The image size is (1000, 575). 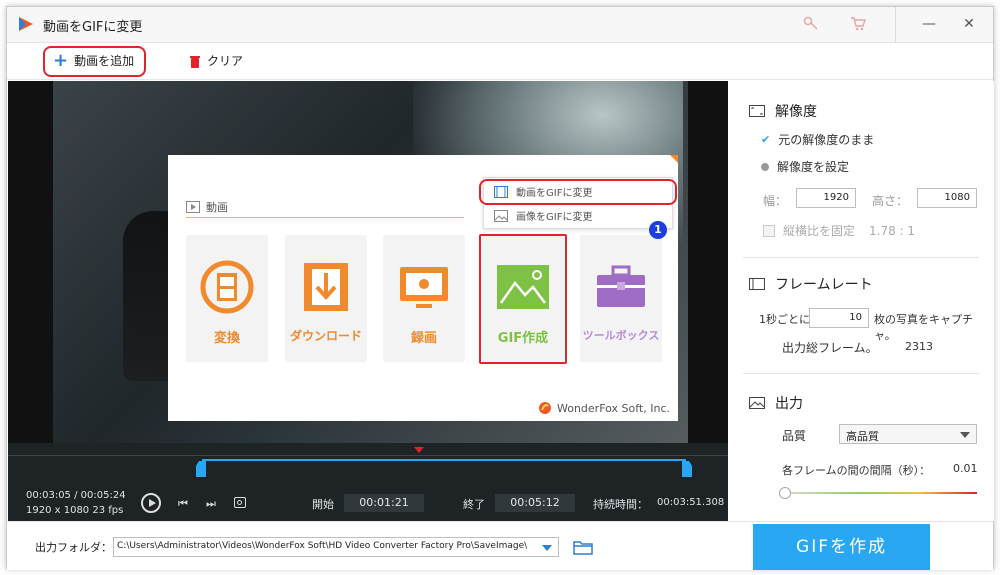 What do you see at coordinates (620, 504) in the screenshot?
I see `duration-label: 持続時間：` at bounding box center [620, 504].